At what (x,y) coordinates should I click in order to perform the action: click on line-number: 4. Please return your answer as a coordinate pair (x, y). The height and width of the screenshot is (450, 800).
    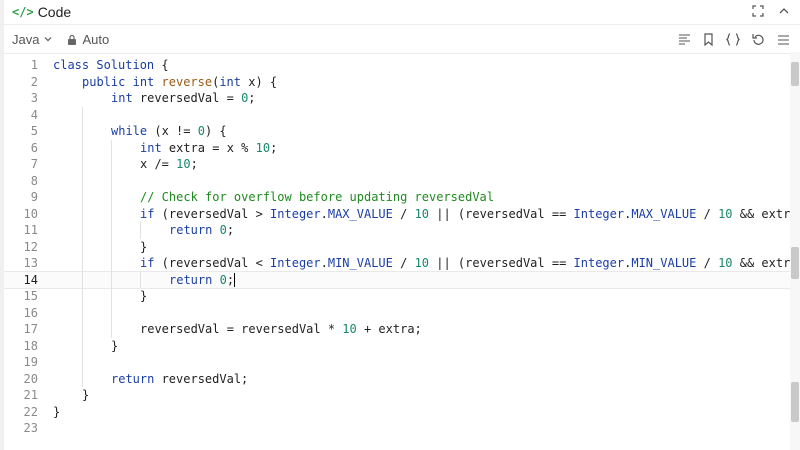
    Looking at the image, I should click on (34, 114).